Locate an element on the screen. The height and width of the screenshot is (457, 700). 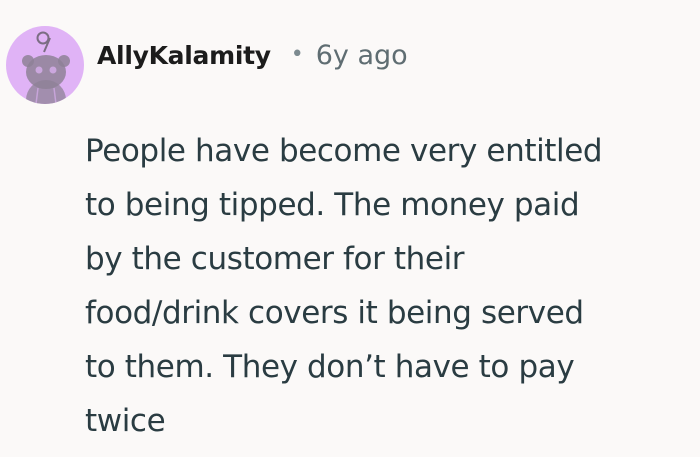
comment-body-line: People have become very entitled is located at coordinates (344, 151).